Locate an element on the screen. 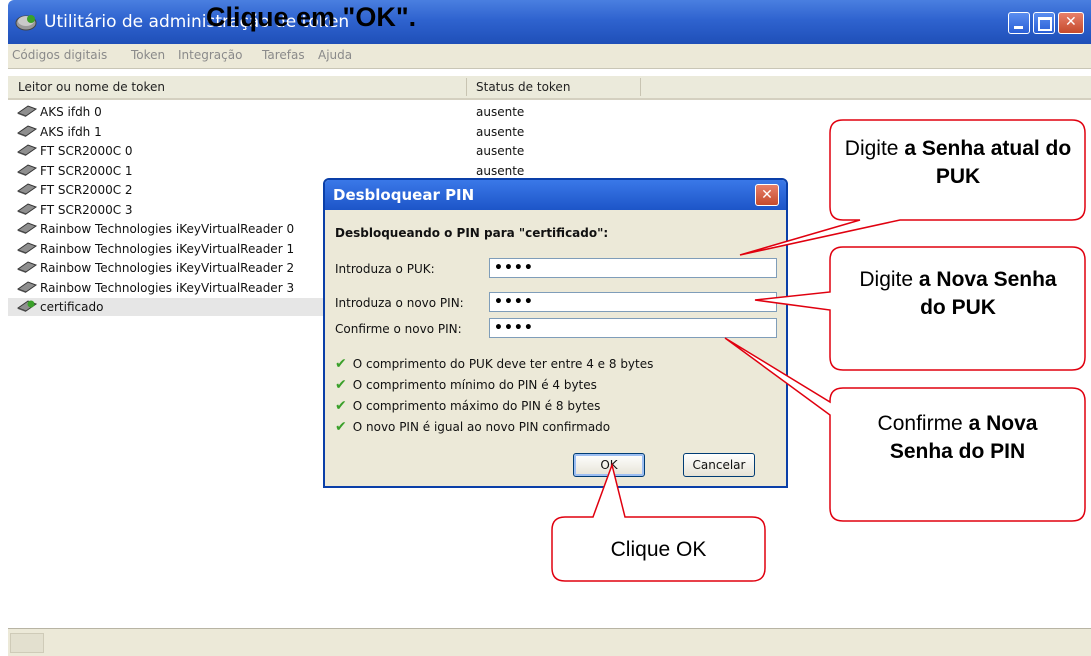 Image resolution: width=1091 pixels, height=656 pixels. reader-name: Rainbow Technologies iKeyVirtualReader 2 is located at coordinates (167, 268).